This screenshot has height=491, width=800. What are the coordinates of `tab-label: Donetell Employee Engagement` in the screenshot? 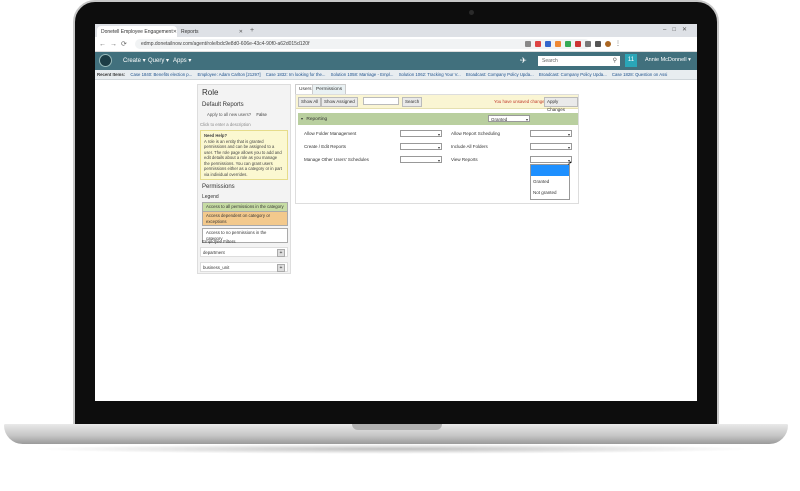 It's located at (137, 31).